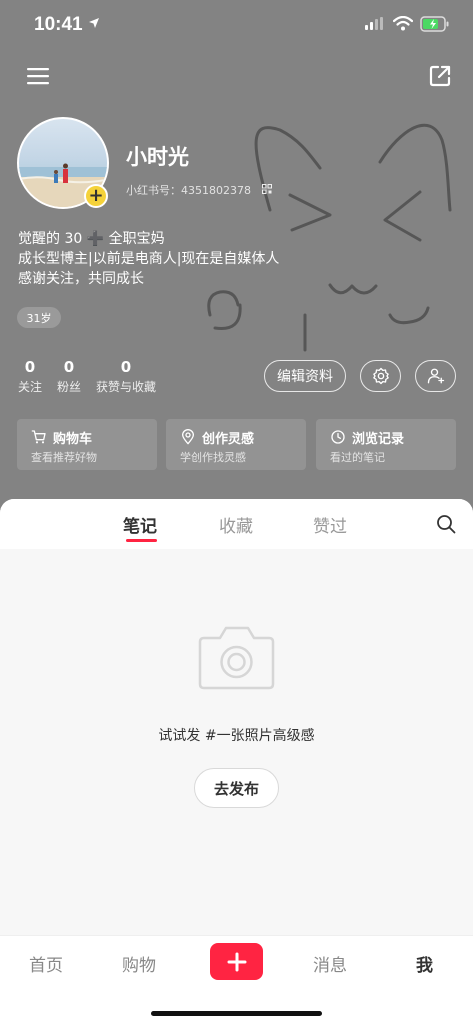 The height and width of the screenshot is (1024, 473). What do you see at coordinates (96, 196) in the screenshot?
I see `avatar-add-button: +` at bounding box center [96, 196].